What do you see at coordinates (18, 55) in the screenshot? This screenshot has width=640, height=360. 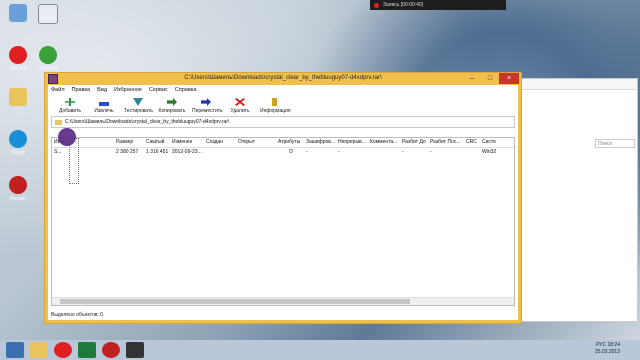 I see `yandex-icon` at bounding box center [18, 55].